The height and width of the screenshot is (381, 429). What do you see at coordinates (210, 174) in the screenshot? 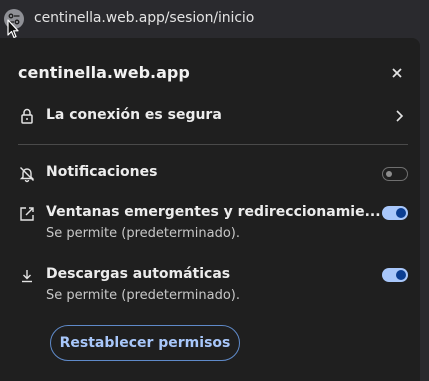
I see `permission-row-notifications: Notificaciones` at bounding box center [210, 174].